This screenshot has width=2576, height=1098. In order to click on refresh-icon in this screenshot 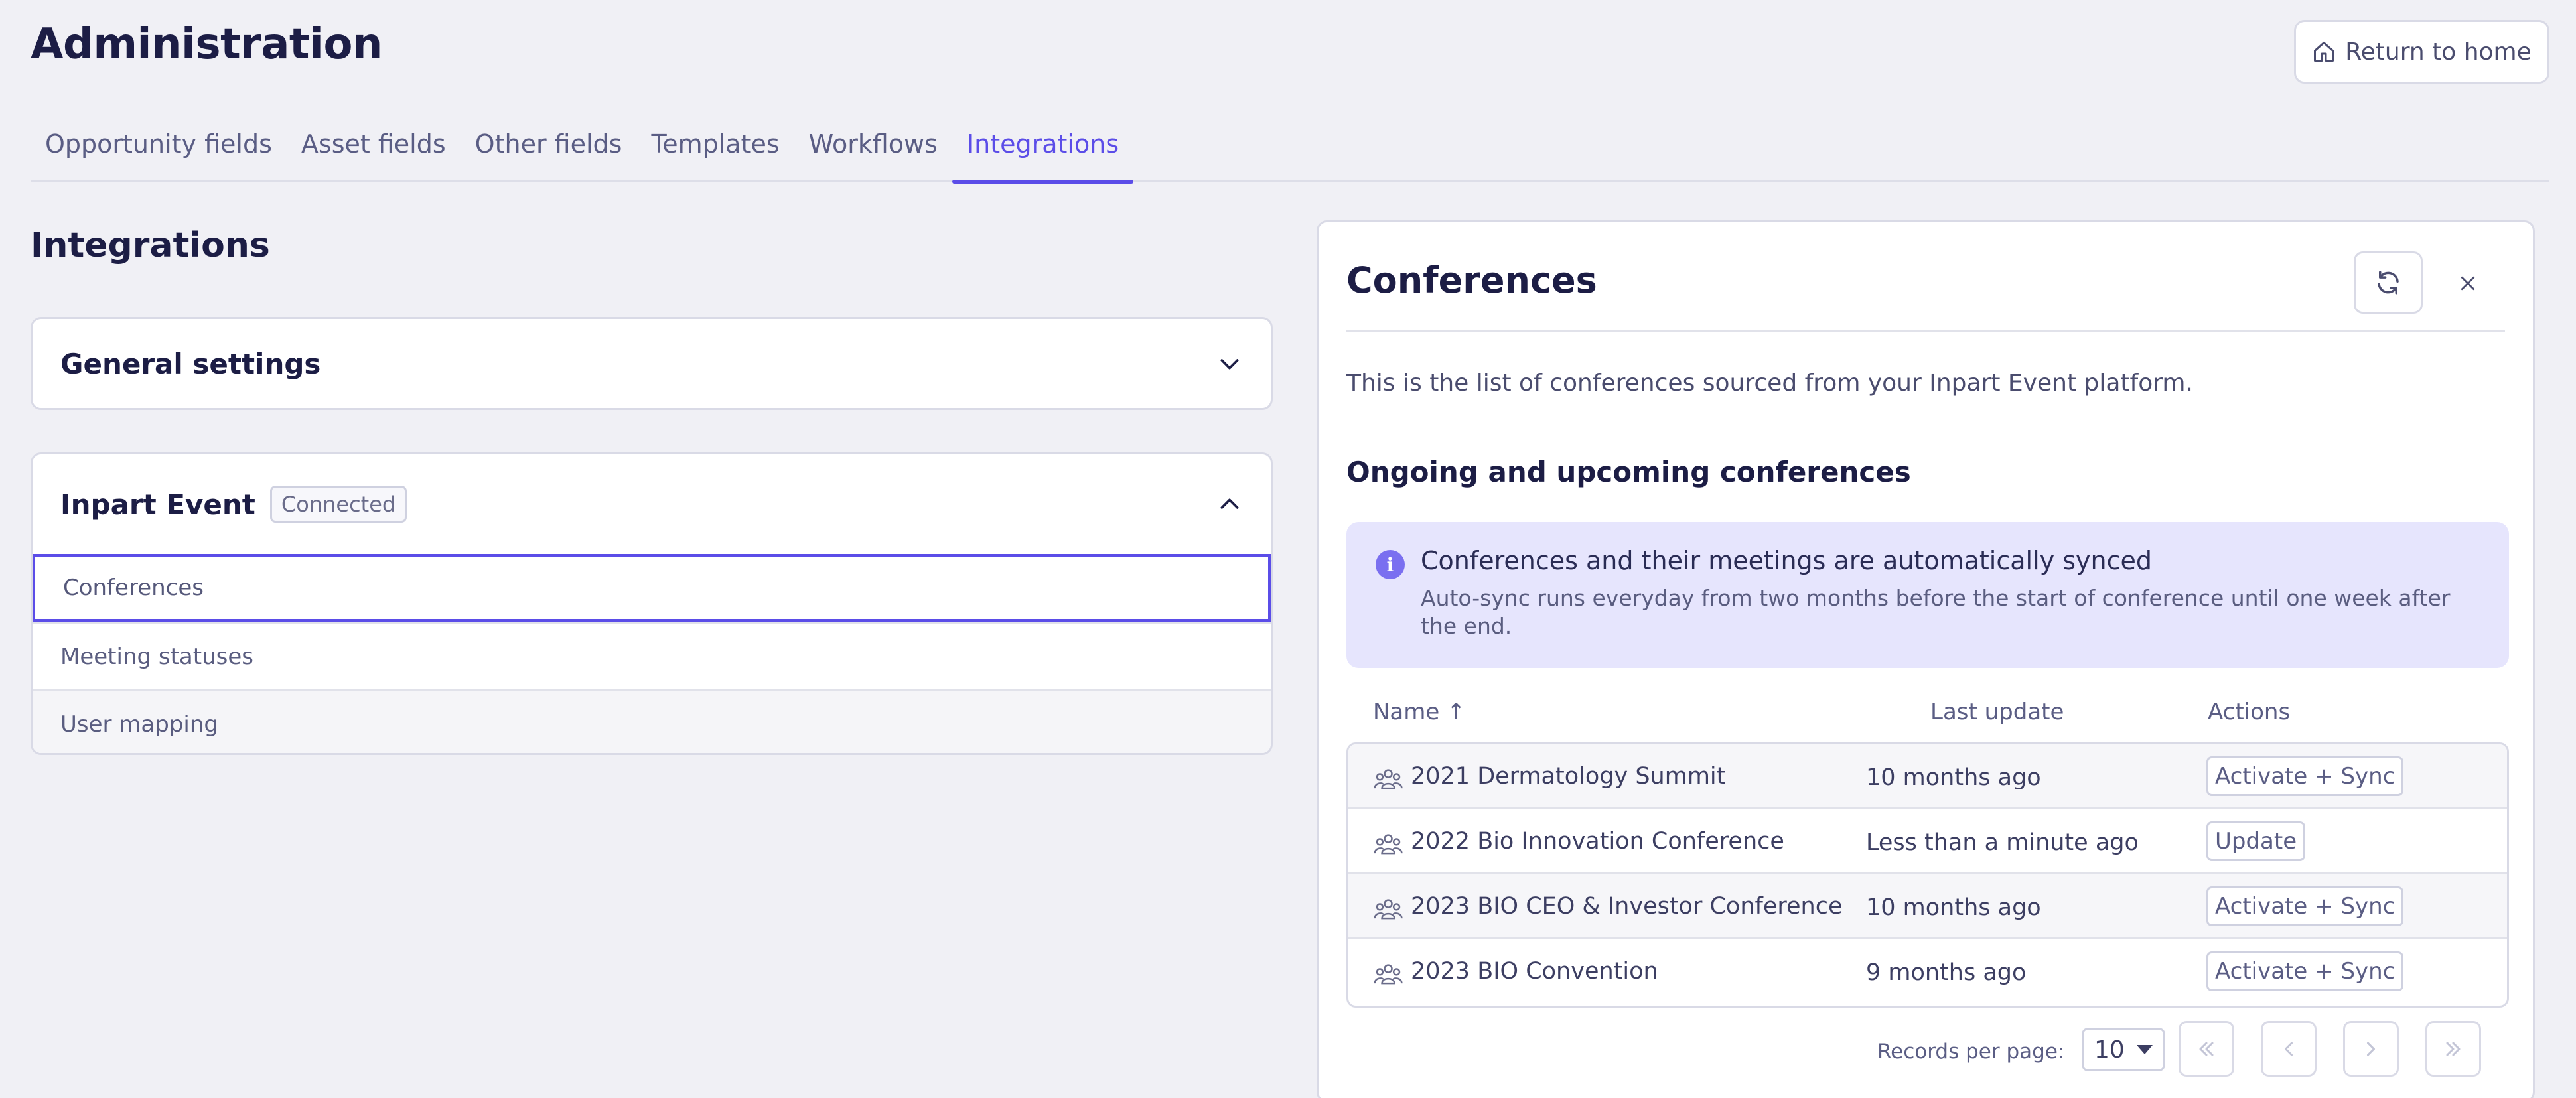, I will do `click(2388, 283)`.